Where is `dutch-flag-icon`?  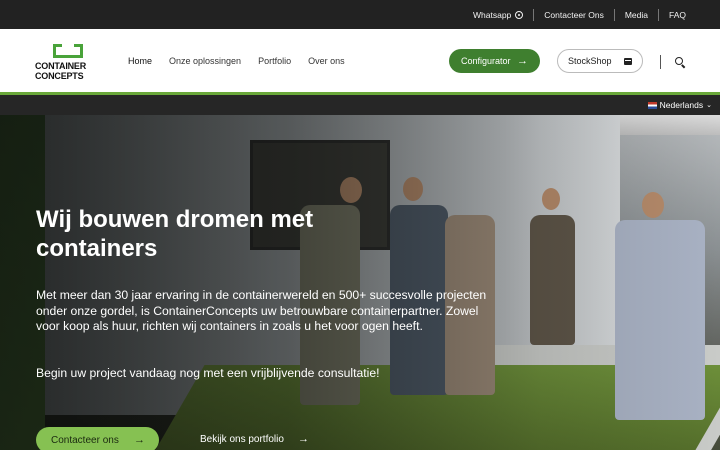
dutch-flag-icon is located at coordinates (652, 105).